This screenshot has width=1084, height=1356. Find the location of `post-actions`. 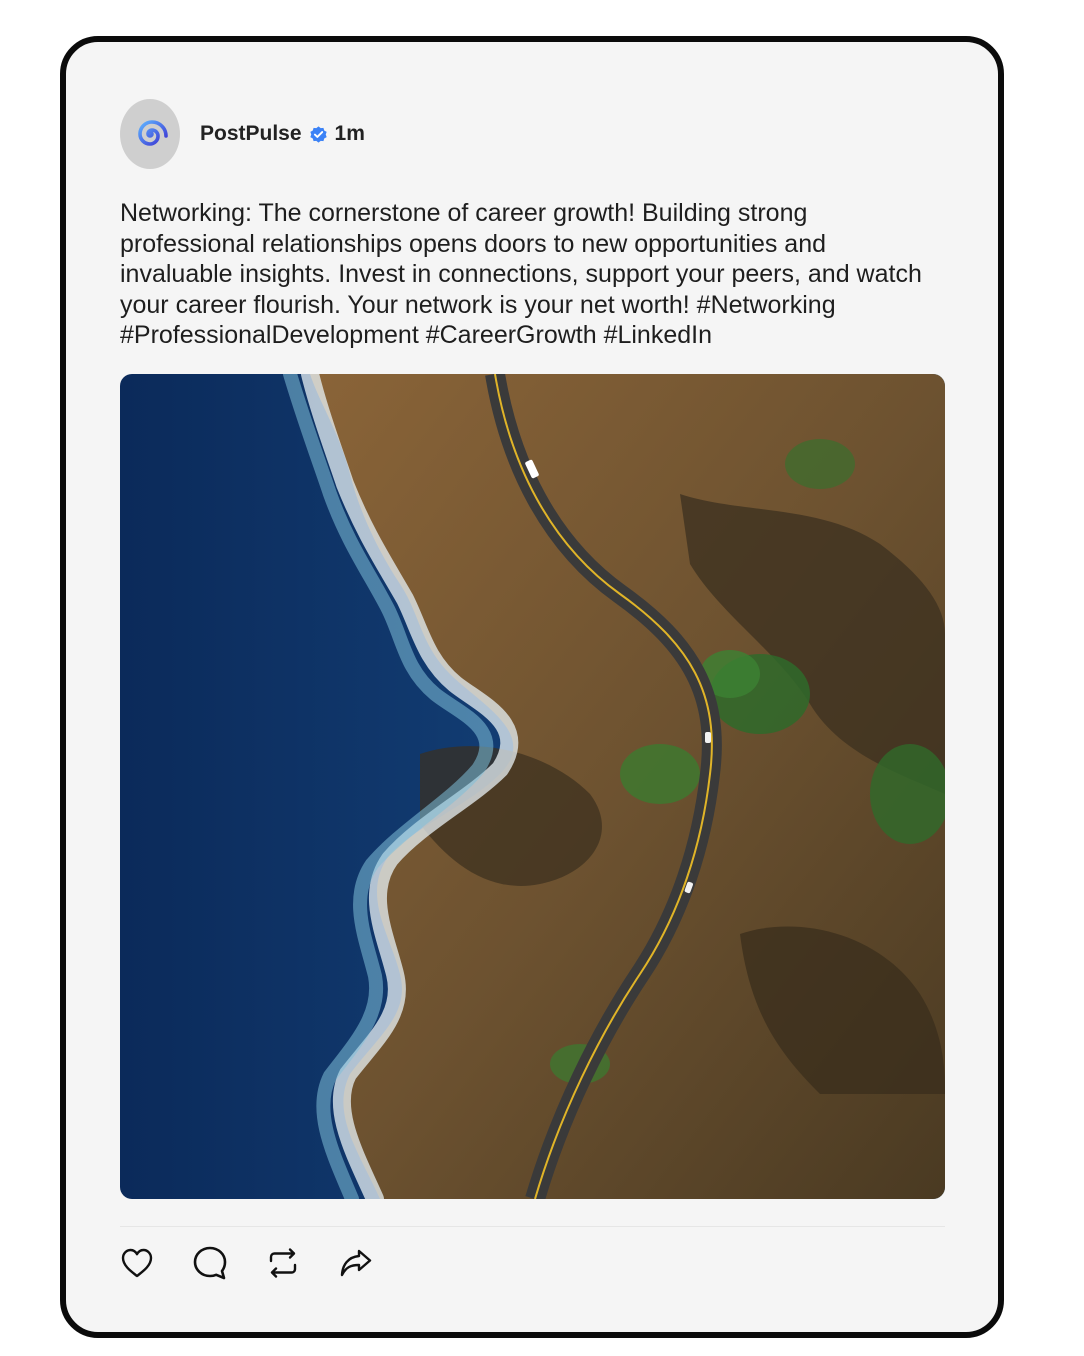

post-actions is located at coordinates (264, 1263).